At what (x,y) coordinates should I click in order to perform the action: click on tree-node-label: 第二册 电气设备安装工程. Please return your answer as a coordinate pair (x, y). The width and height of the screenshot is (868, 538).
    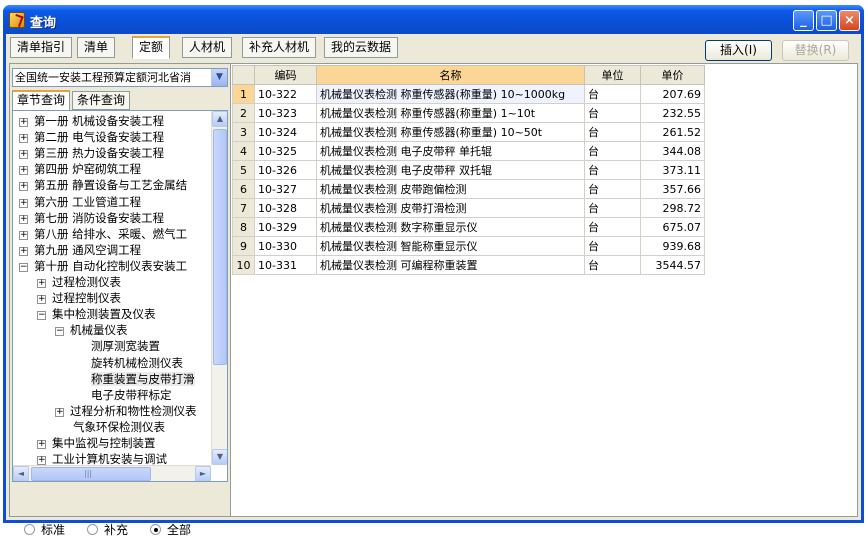
    Looking at the image, I should click on (99, 137).